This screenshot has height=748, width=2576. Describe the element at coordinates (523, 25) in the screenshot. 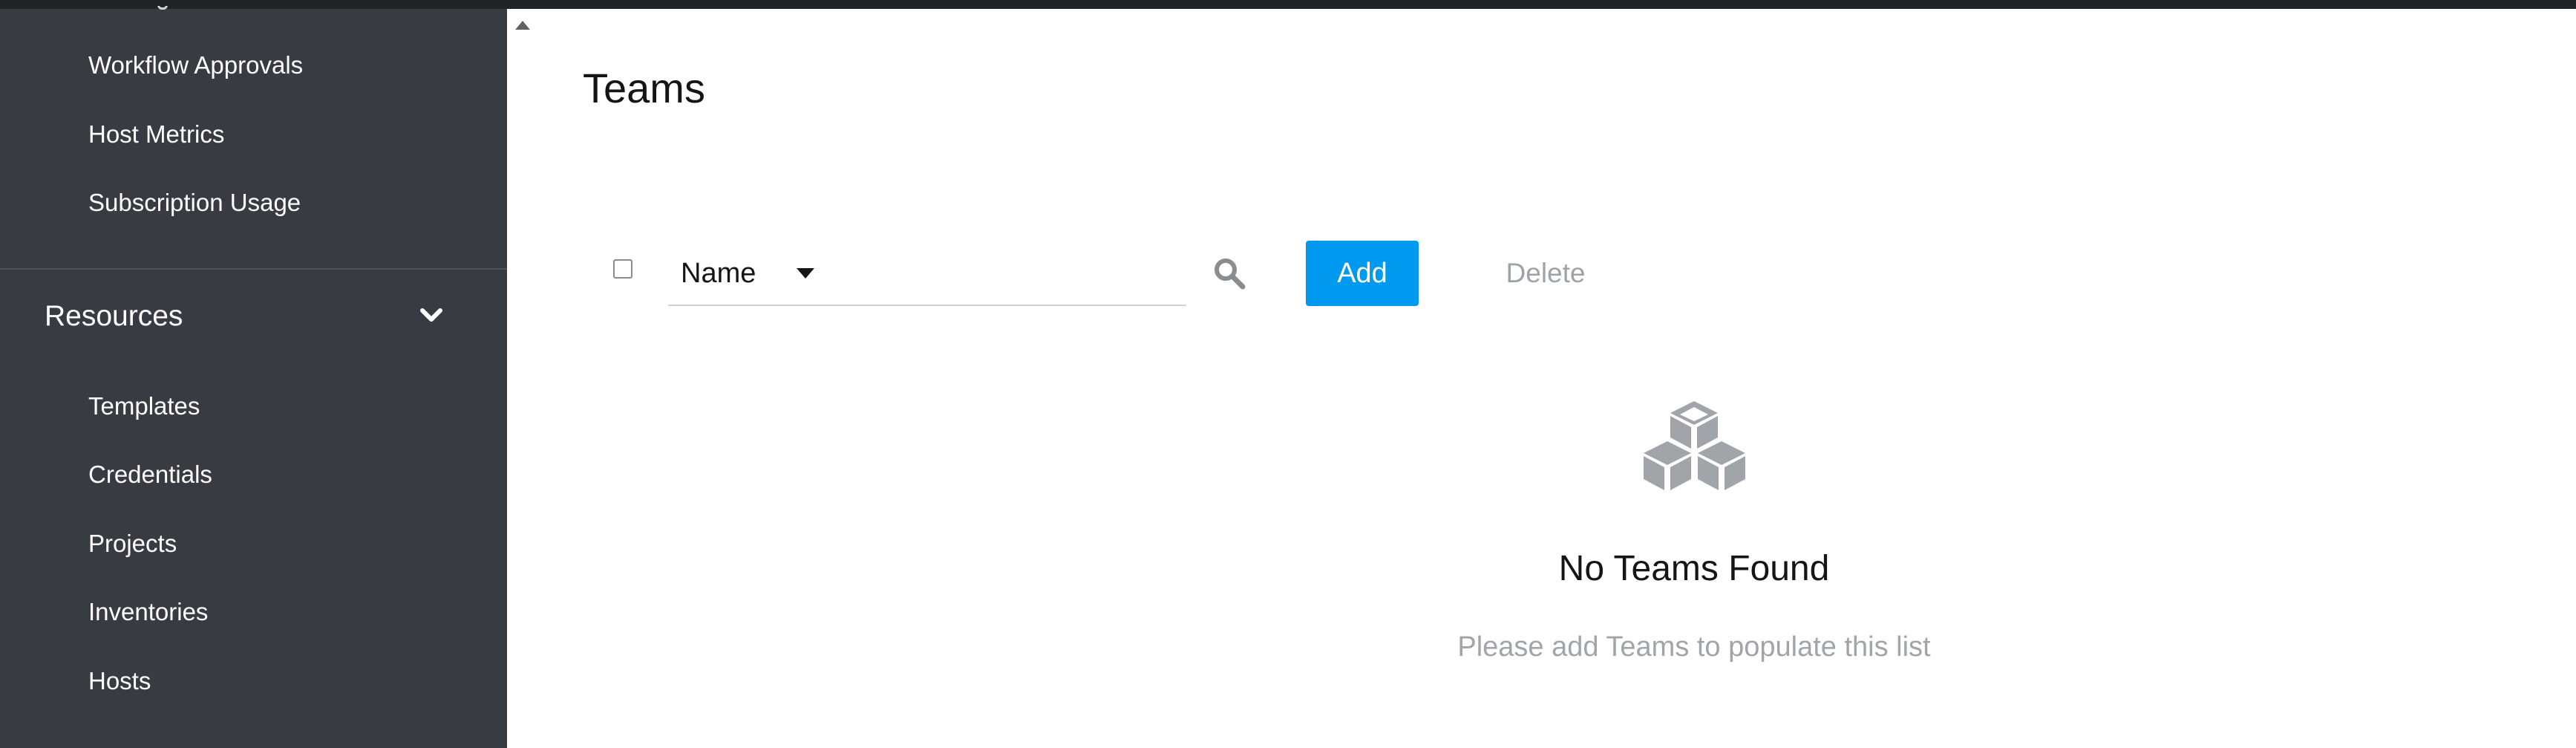

I see `scroll-up-arrow-icon` at that location.